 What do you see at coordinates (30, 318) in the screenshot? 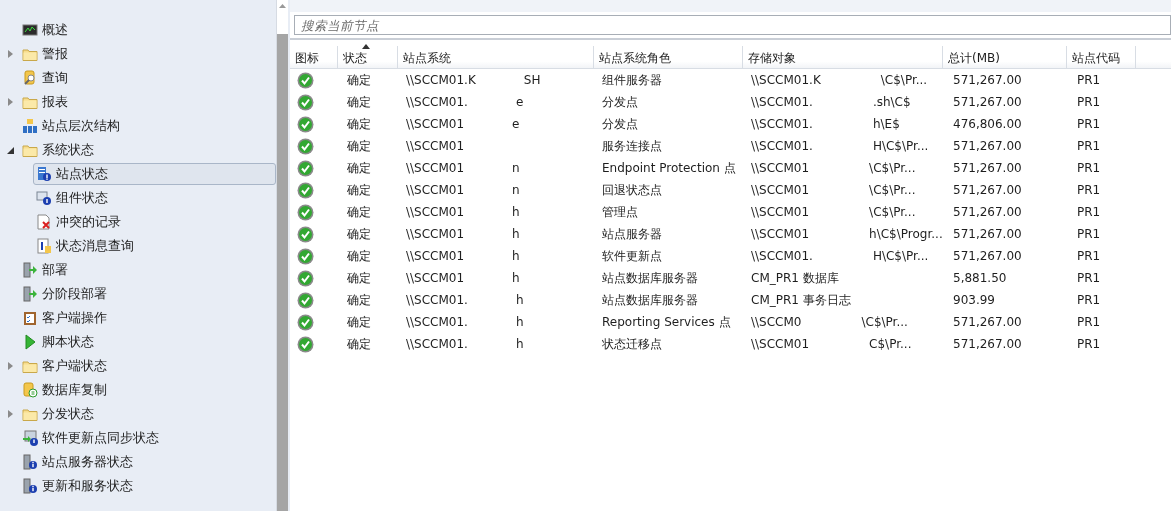
I see `clipboard-icon` at bounding box center [30, 318].